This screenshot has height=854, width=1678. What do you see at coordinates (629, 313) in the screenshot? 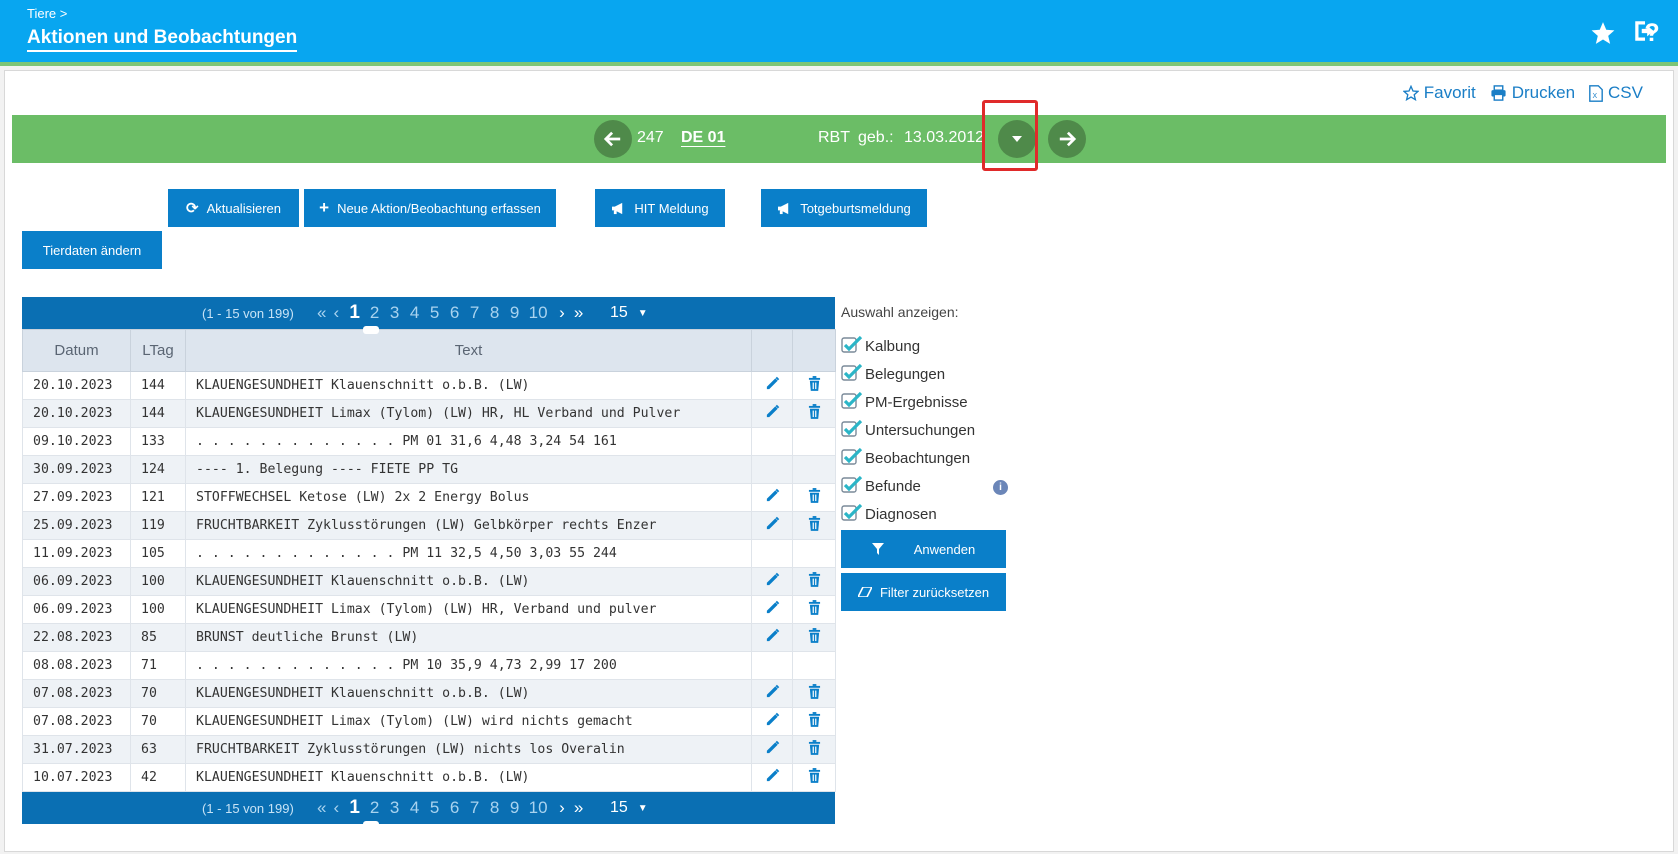
I see `per-page-select: 15 ▼` at bounding box center [629, 313].